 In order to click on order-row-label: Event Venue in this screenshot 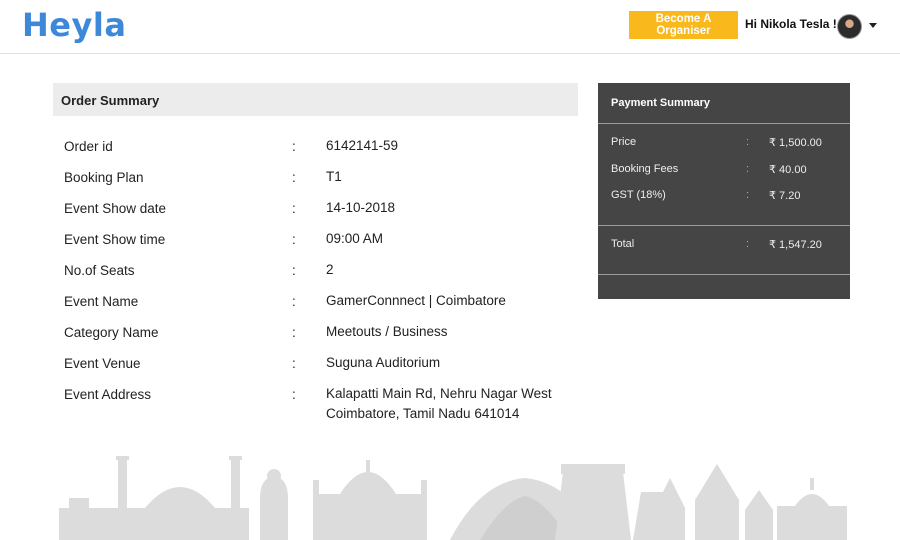, I will do `click(102, 363)`.